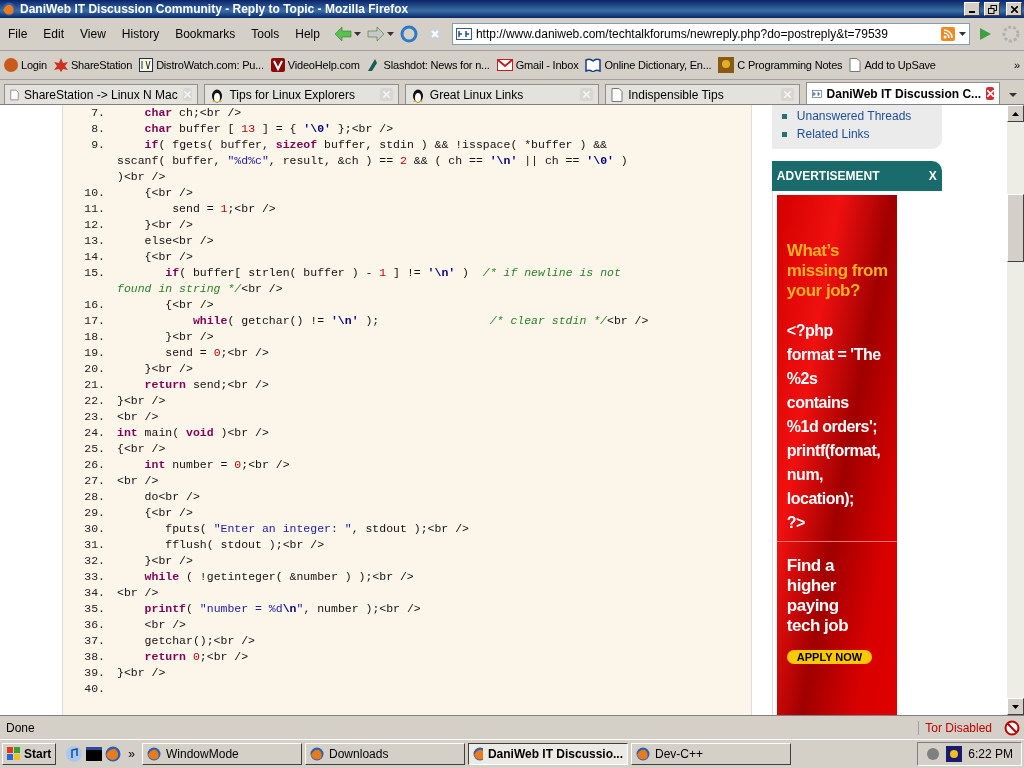  I want to click on line-number: 20., so click(94, 369).